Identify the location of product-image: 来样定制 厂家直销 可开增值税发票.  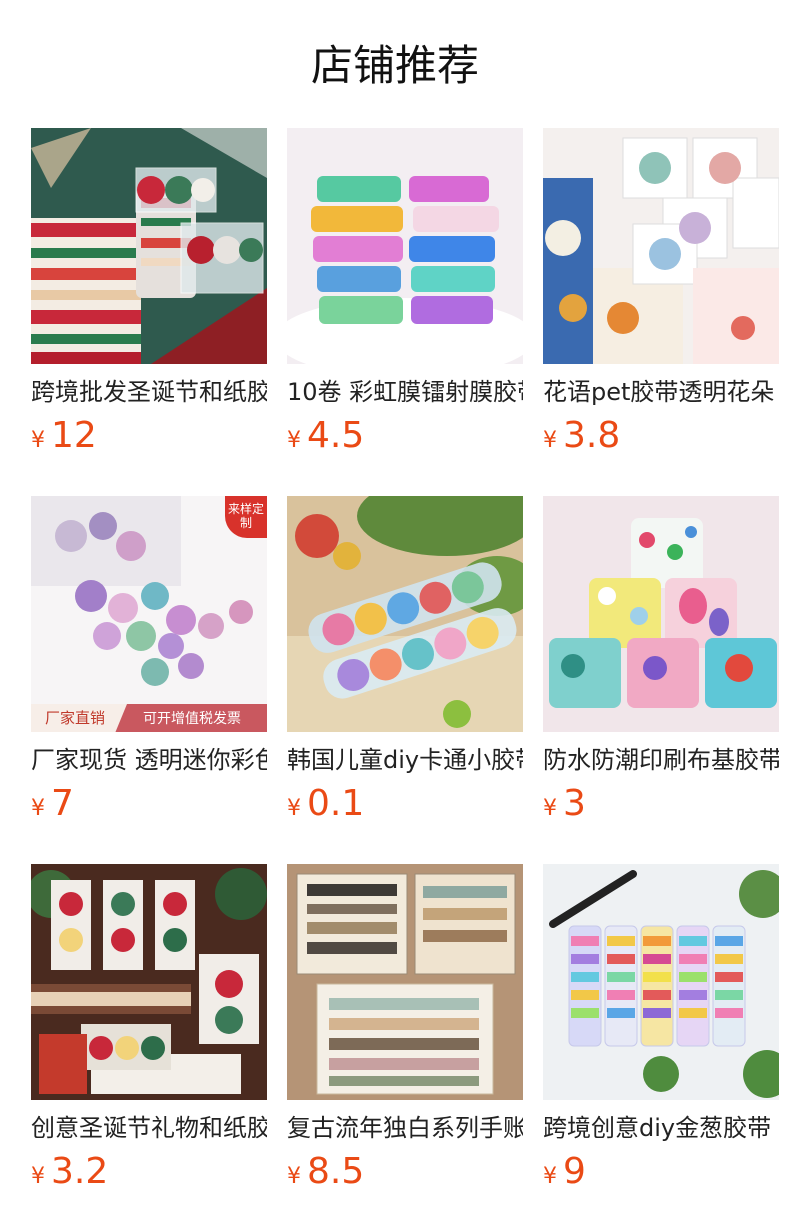
(149, 614).